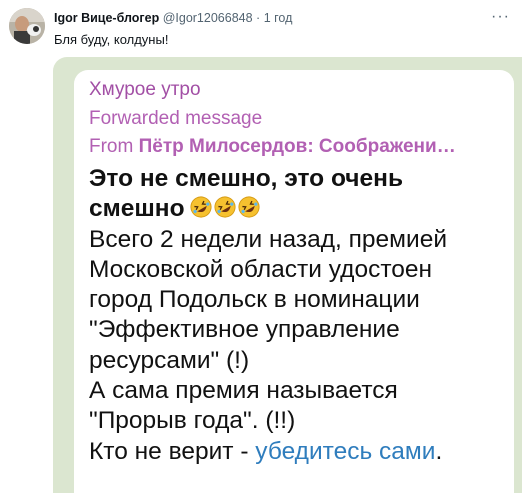 This screenshot has width=522, height=493. I want to click on last-prefix: Кто не верит -, so click(172, 451).